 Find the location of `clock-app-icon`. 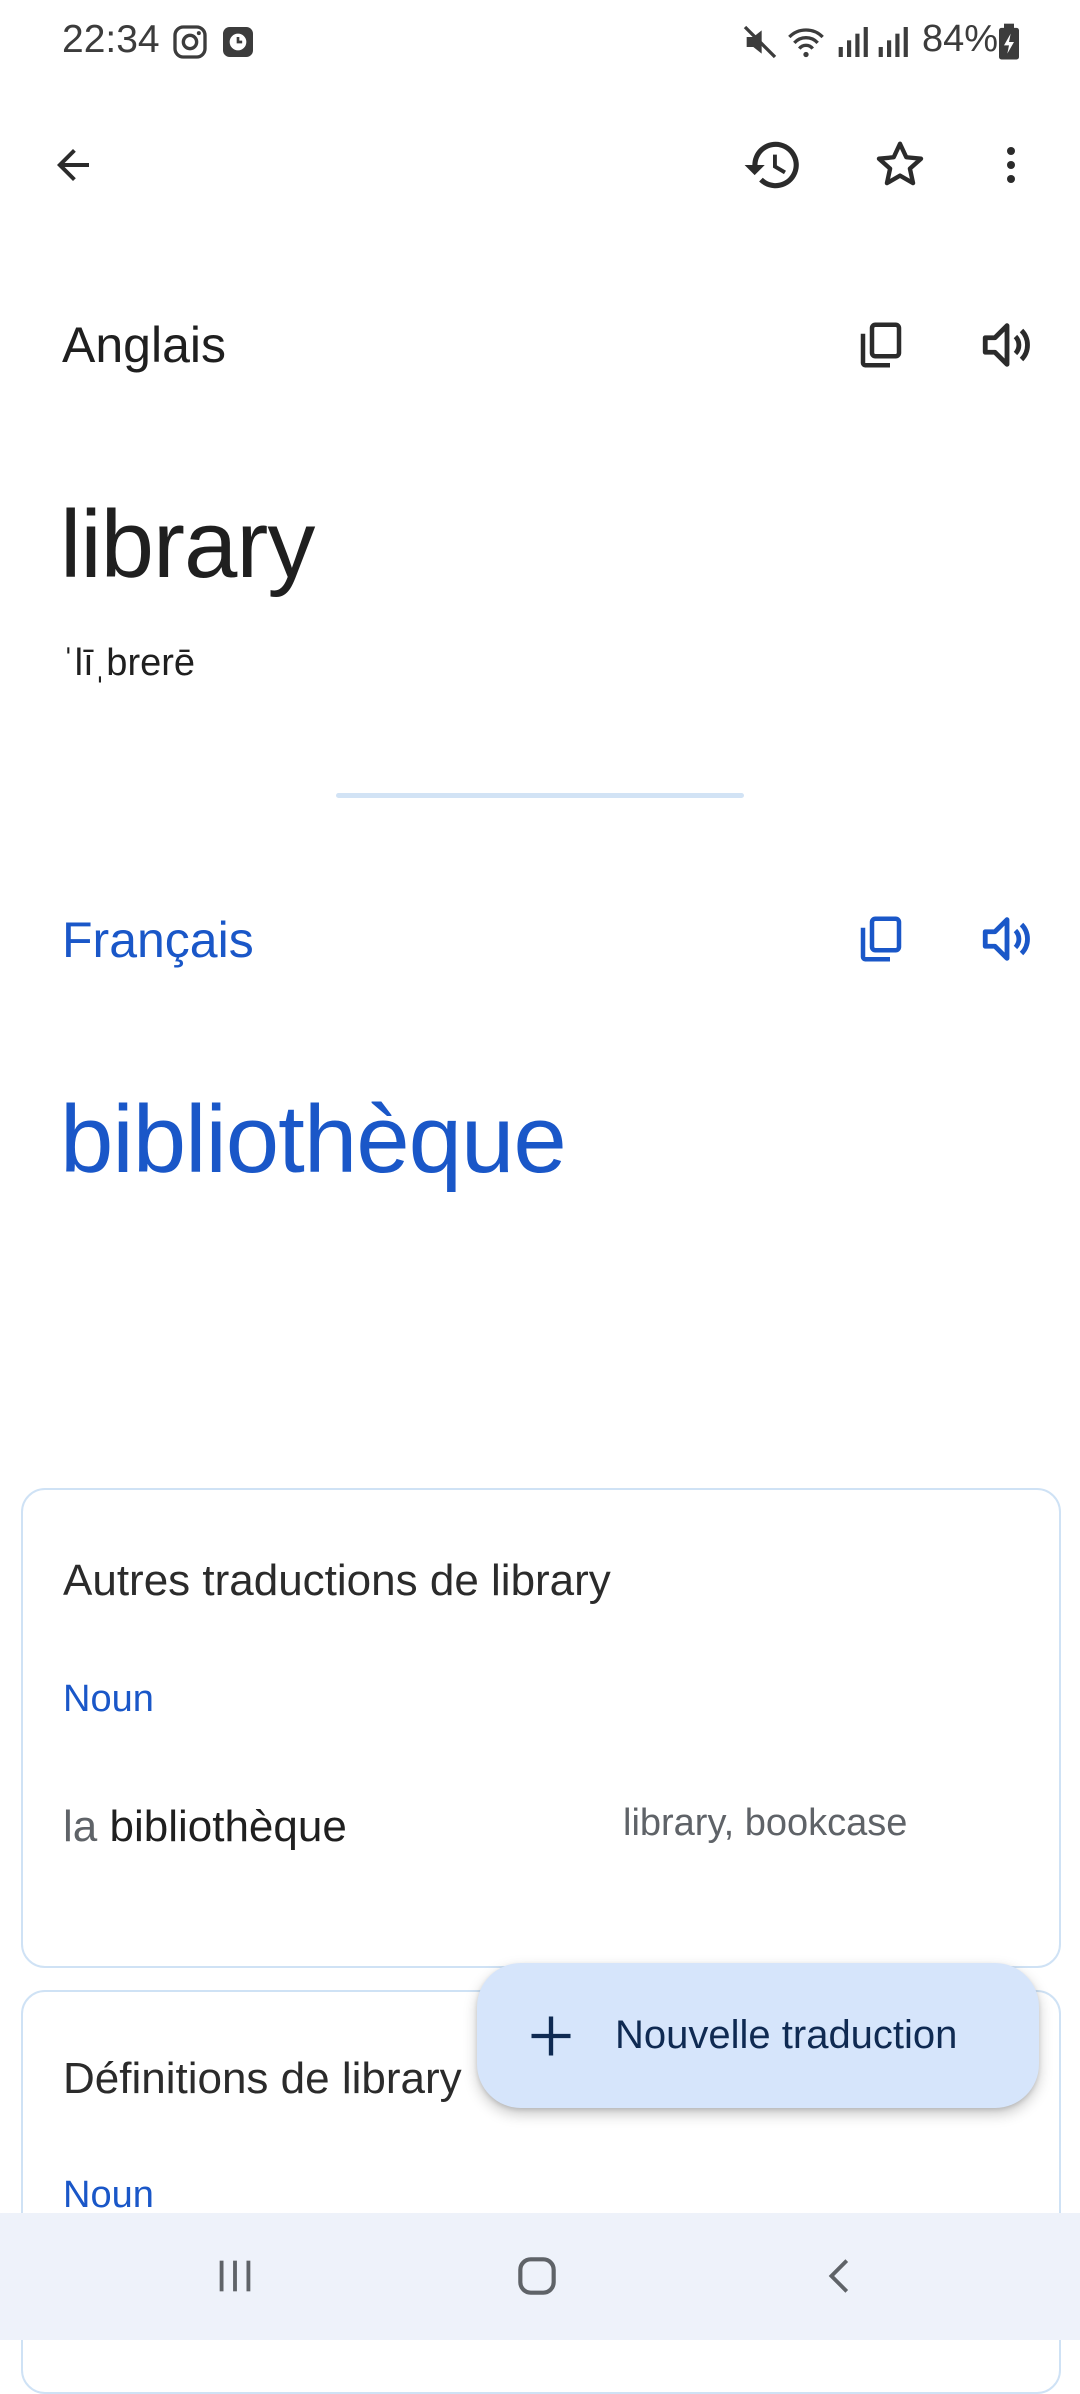

clock-app-icon is located at coordinates (238, 42).